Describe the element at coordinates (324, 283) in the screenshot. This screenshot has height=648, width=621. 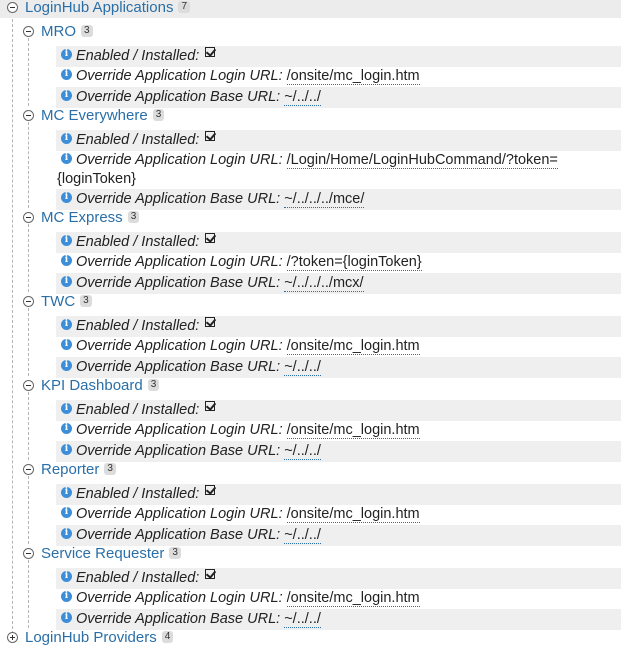
I see `property-value: ~/../../../mcx/` at that location.